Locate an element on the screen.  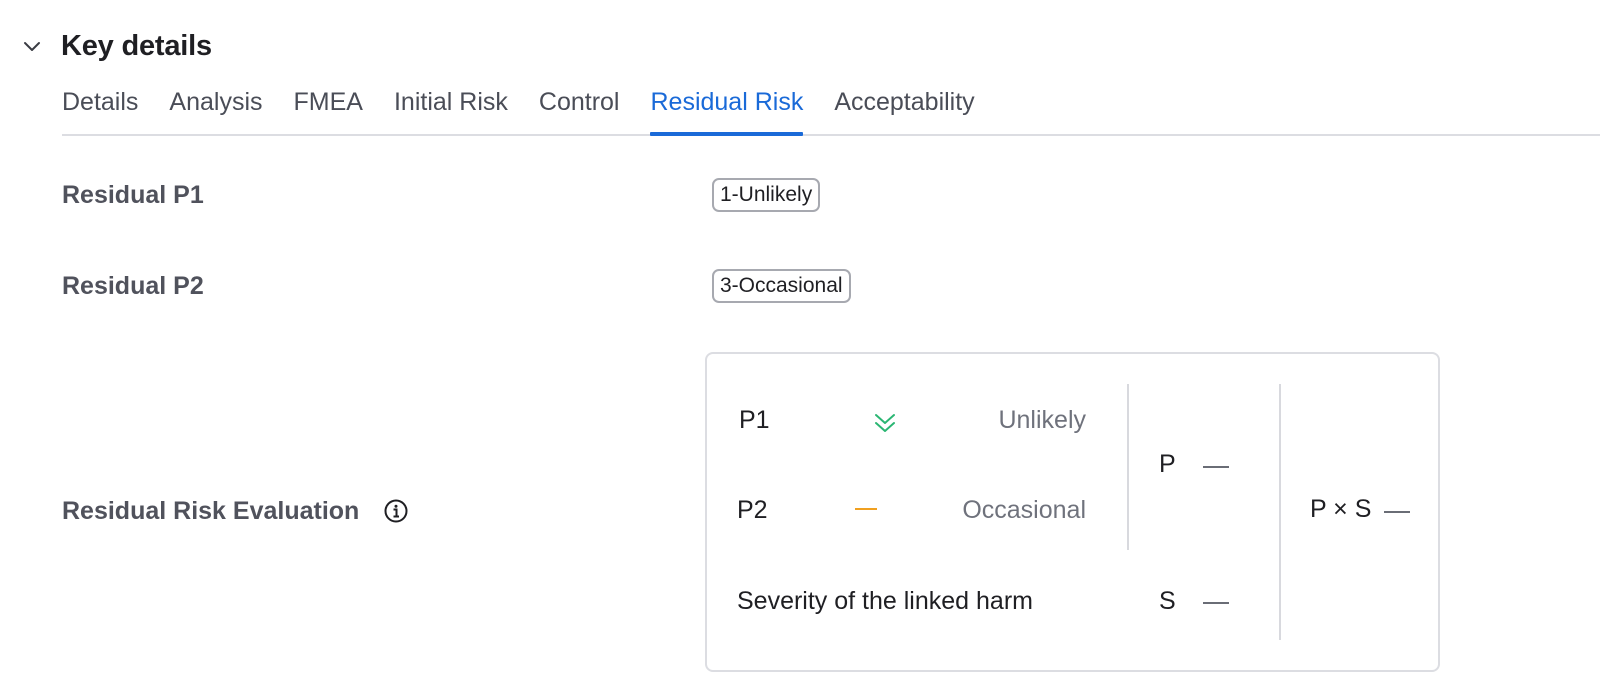
p2-level: Occasional is located at coordinates (1024, 510).